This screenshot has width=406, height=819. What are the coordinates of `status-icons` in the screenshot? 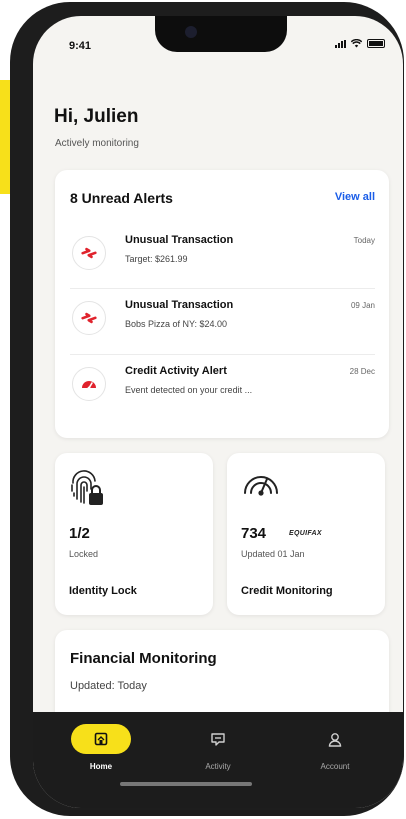 It's located at (360, 43).